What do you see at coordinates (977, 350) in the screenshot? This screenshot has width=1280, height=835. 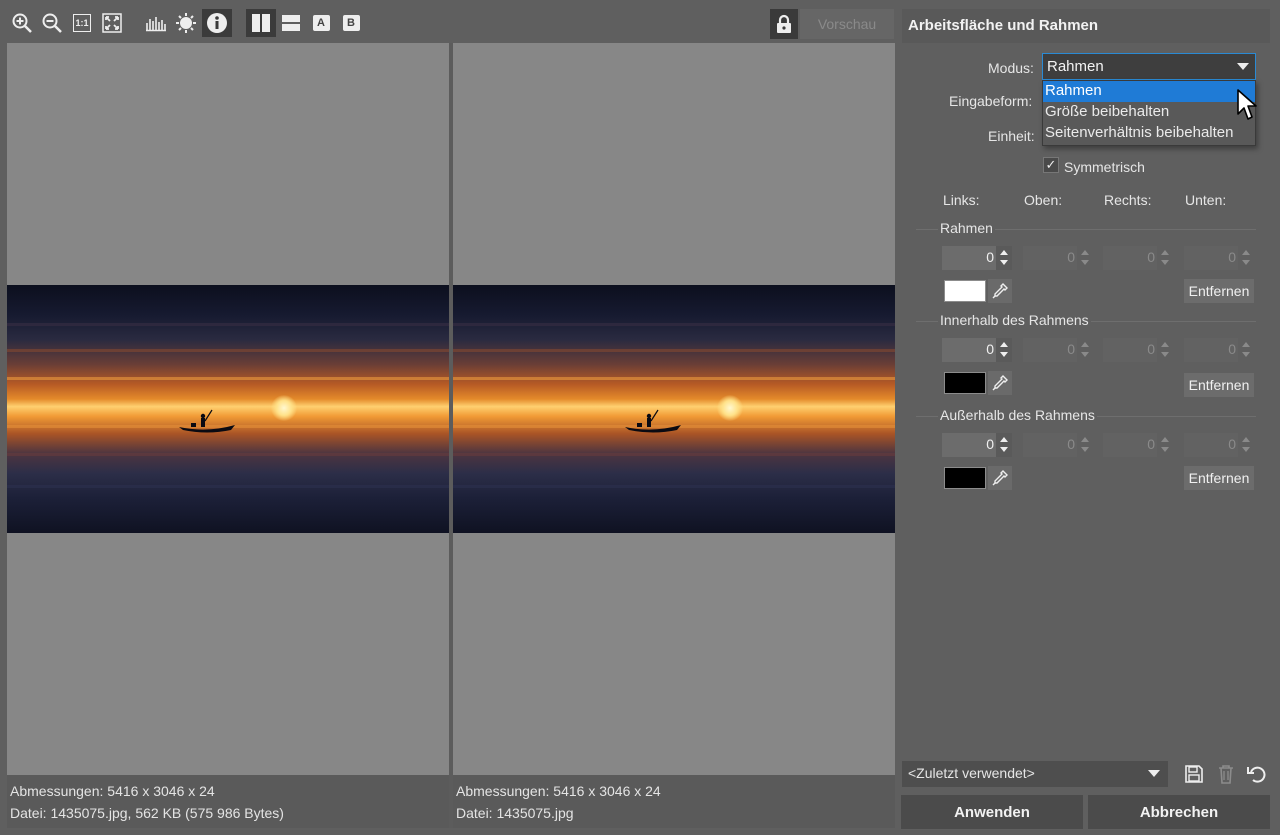 I see `innerhalb-links-input: 0` at bounding box center [977, 350].